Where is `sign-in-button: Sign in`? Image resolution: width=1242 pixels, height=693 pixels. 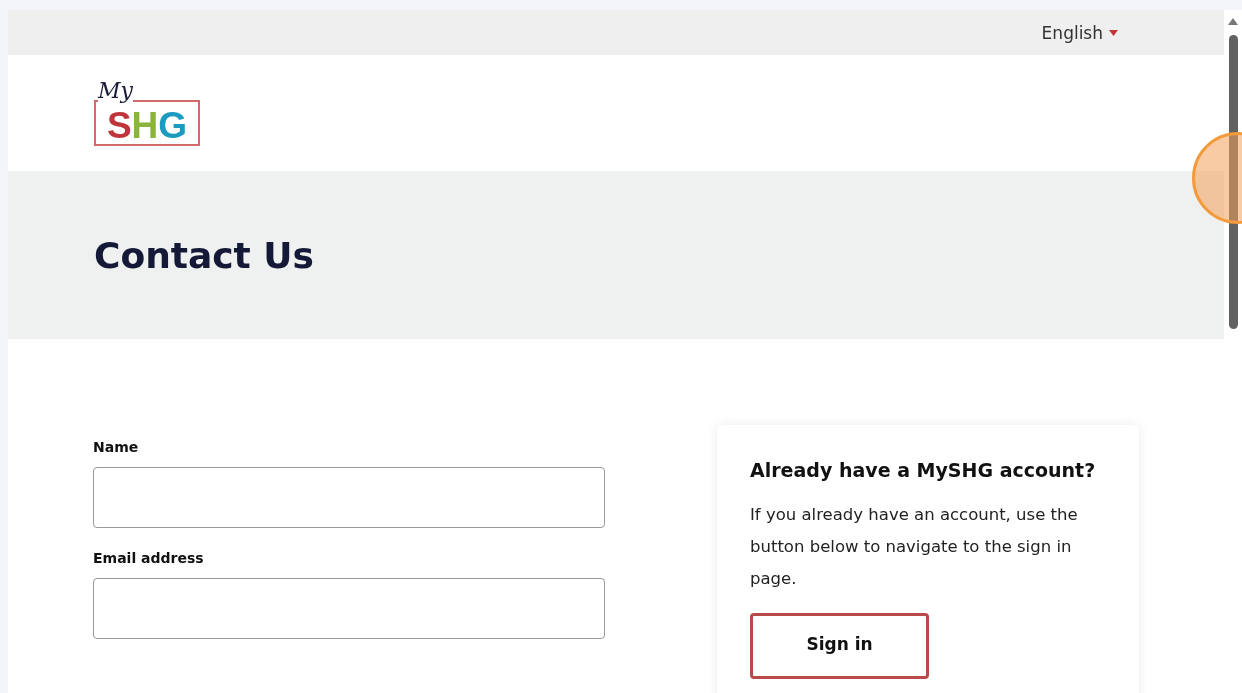 sign-in-button: Sign in is located at coordinates (839, 646).